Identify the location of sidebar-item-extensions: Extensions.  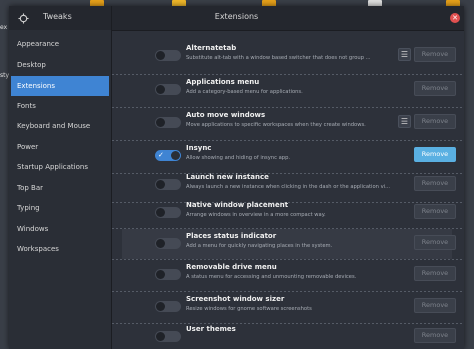
(60, 86).